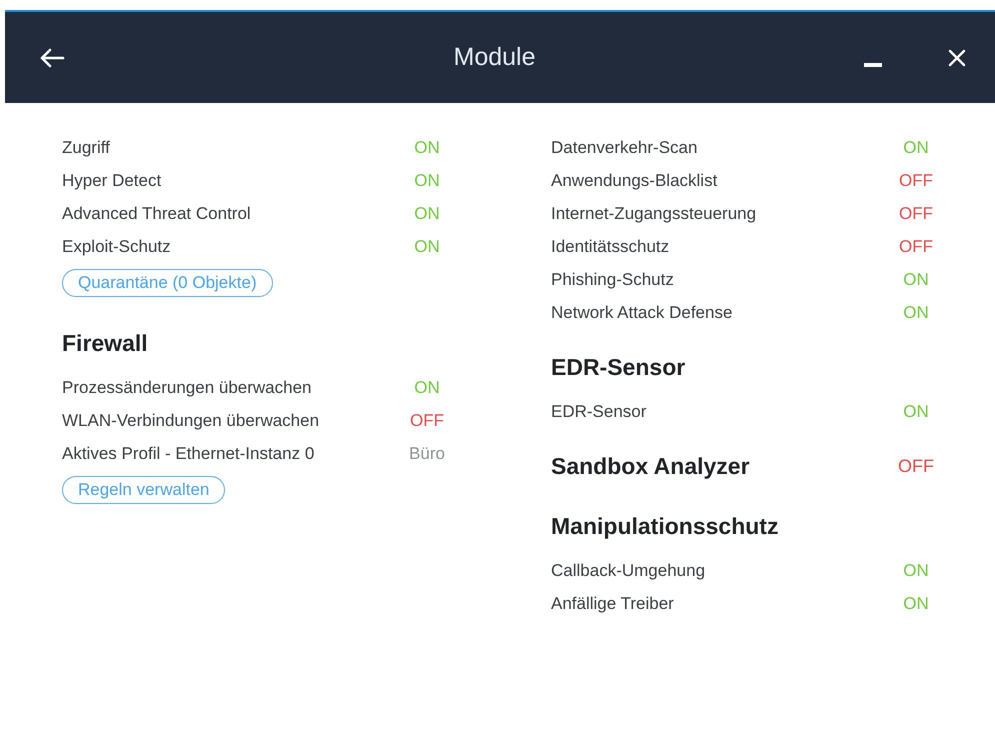 This screenshot has width=995, height=734. Describe the element at coordinates (610, 246) in the screenshot. I see `setting-label: Identitätsschutz` at that location.